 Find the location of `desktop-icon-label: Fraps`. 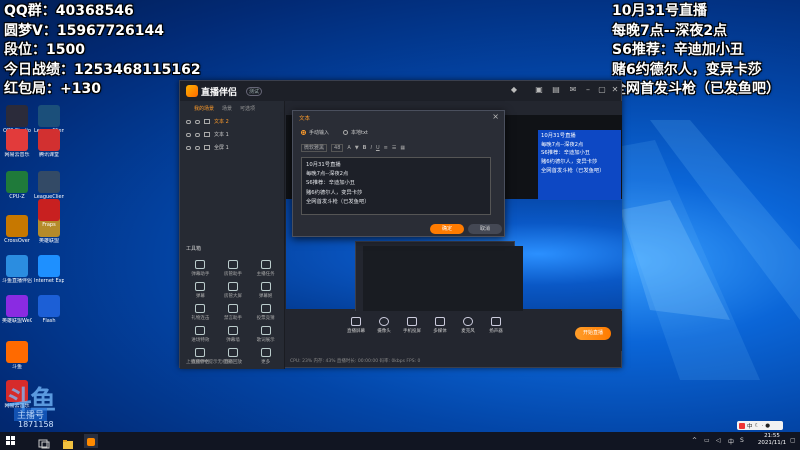

desktop-icon-label: Fraps is located at coordinates (49, 225).